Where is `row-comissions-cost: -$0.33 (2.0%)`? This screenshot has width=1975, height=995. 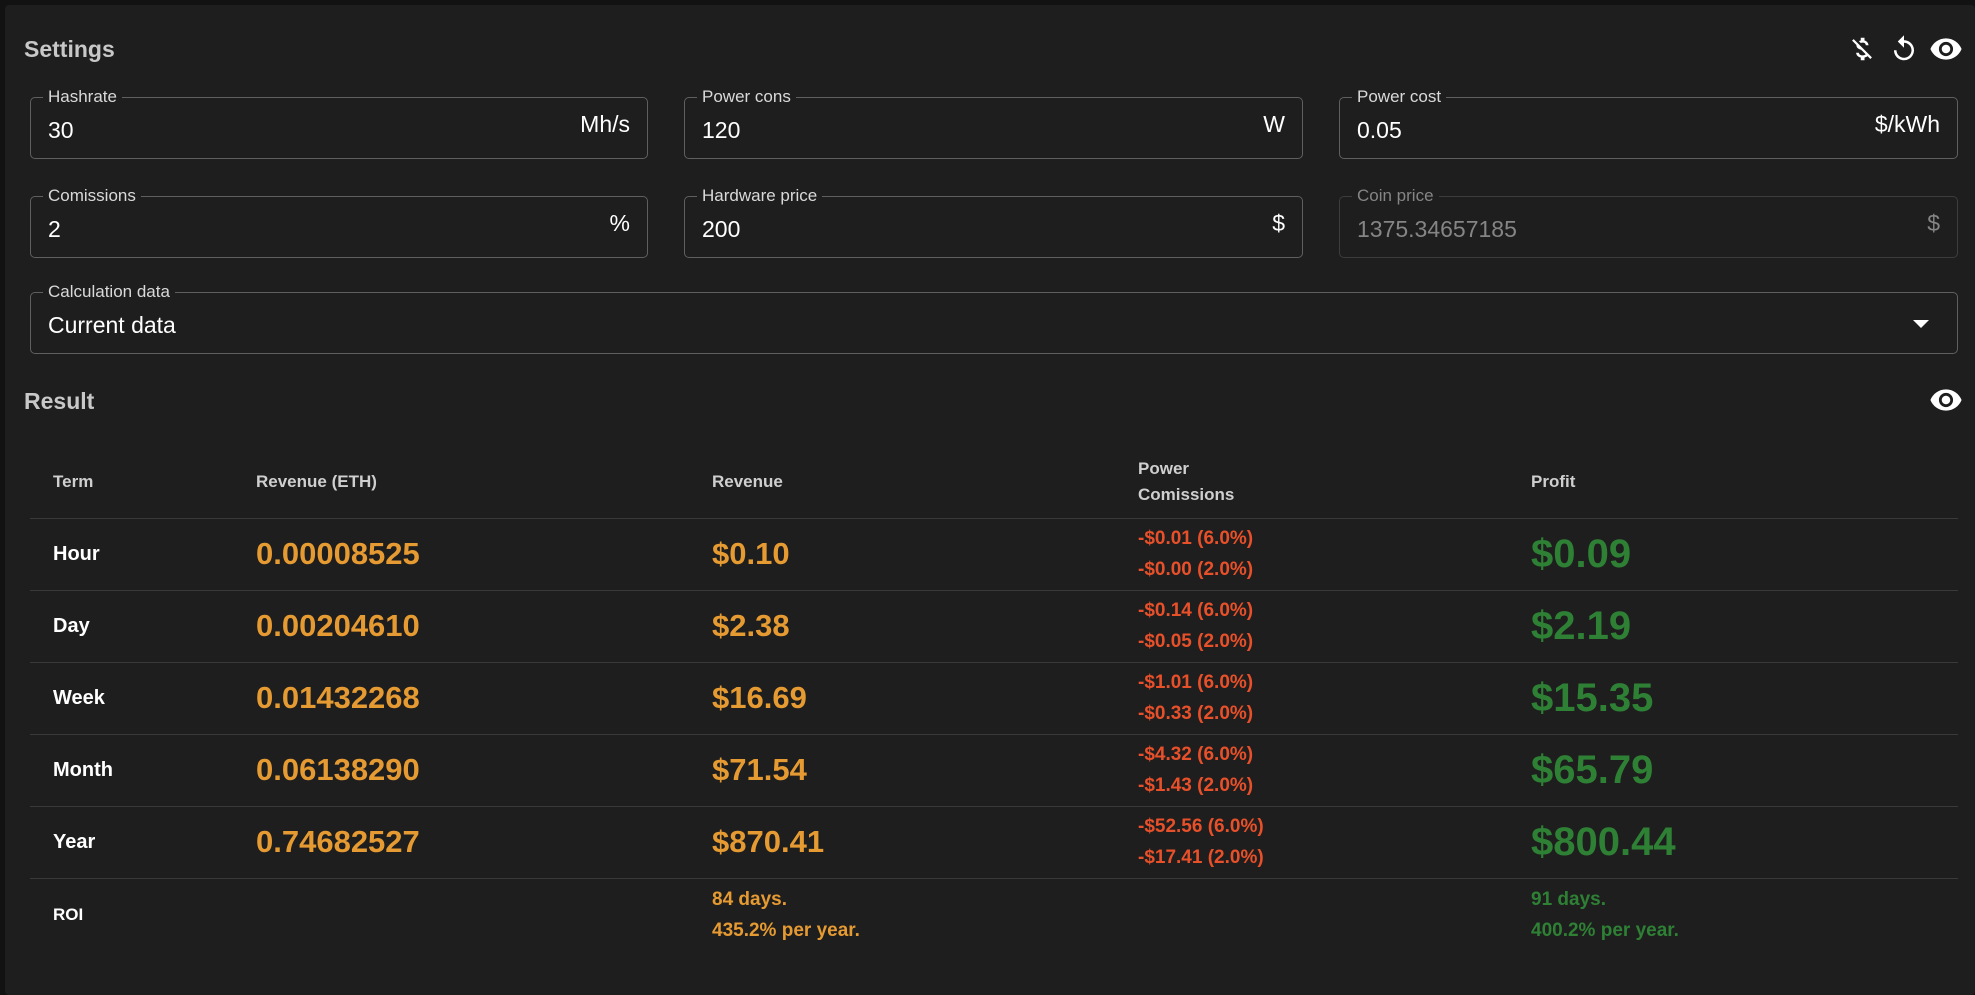
row-comissions-cost: -$0.33 (2.0%) is located at coordinates (1196, 713).